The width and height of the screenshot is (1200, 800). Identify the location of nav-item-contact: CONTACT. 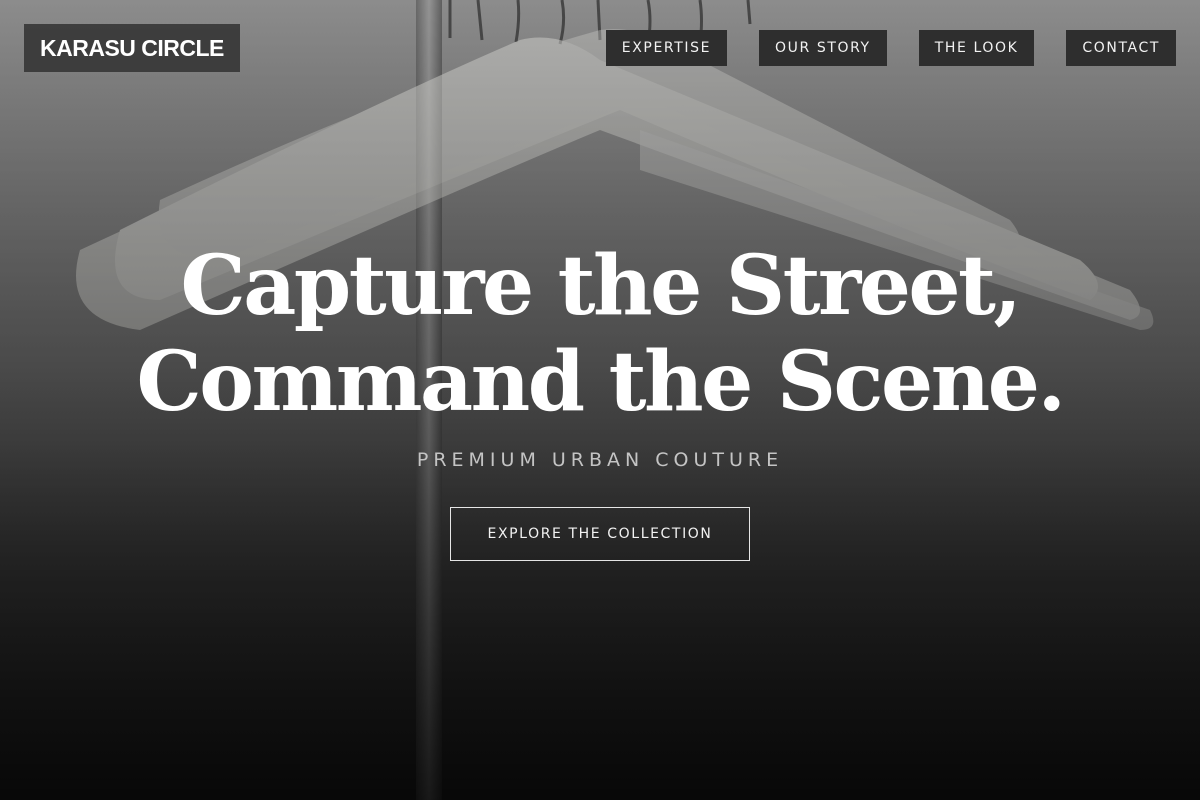
(1121, 48).